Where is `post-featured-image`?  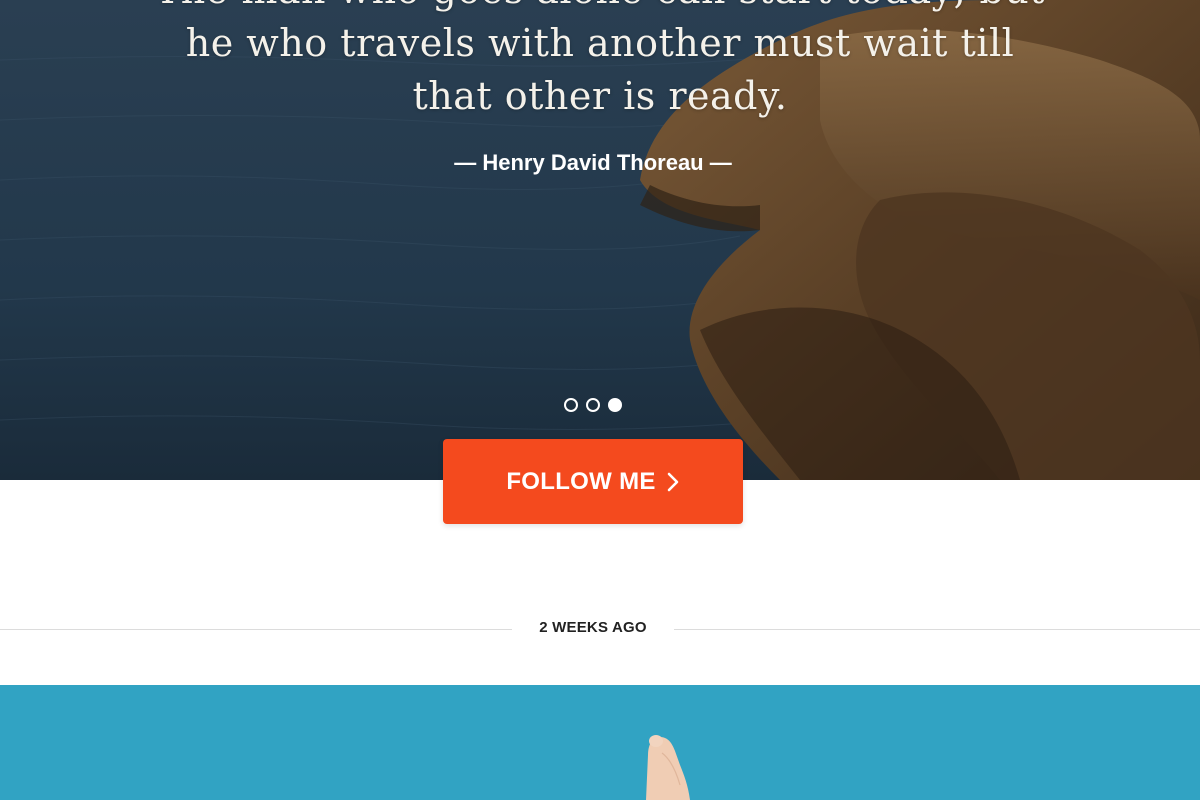
post-featured-image is located at coordinates (600, 742).